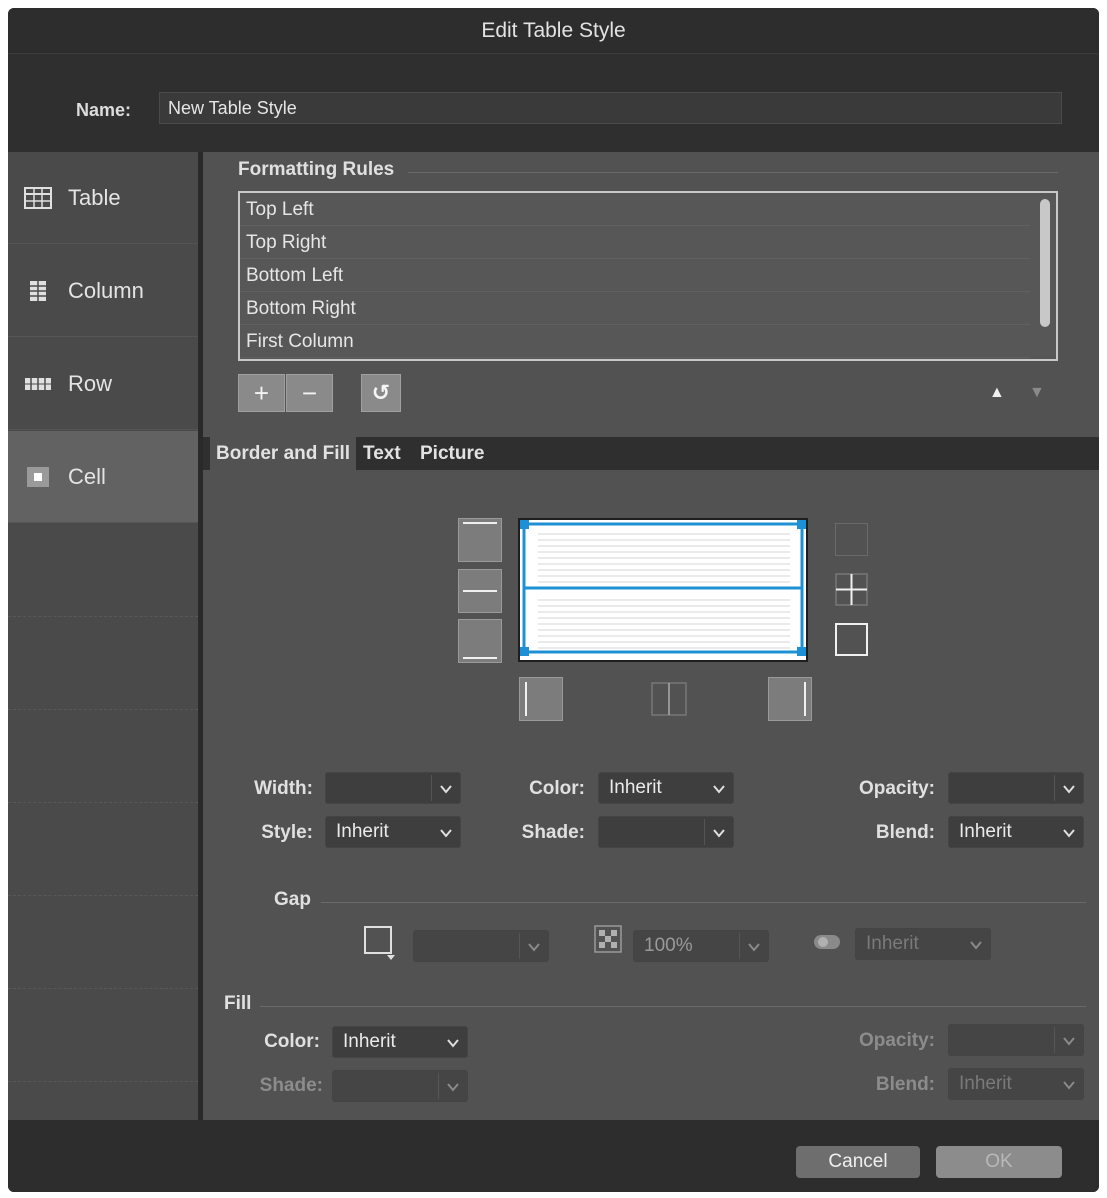 This screenshot has width=1107, height=1198. I want to click on shade-dropdown, so click(666, 832).